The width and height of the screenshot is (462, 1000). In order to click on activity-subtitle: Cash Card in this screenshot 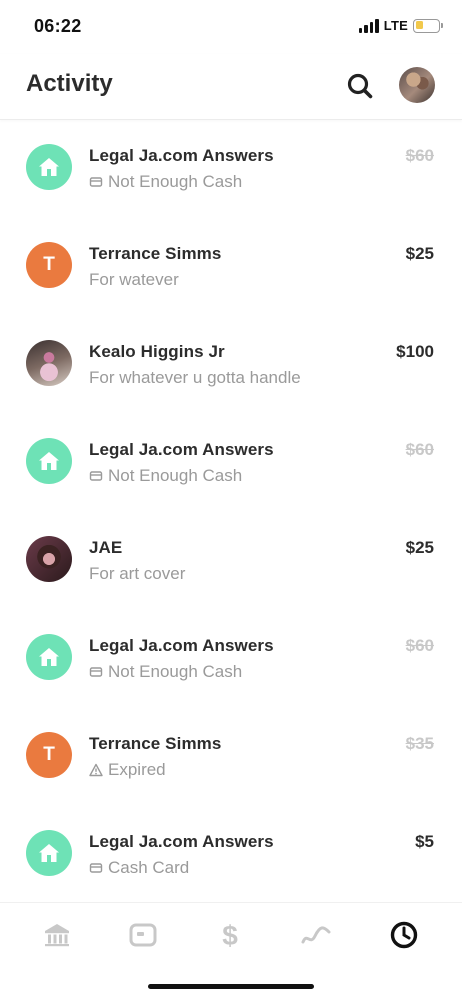, I will do `click(139, 868)`.